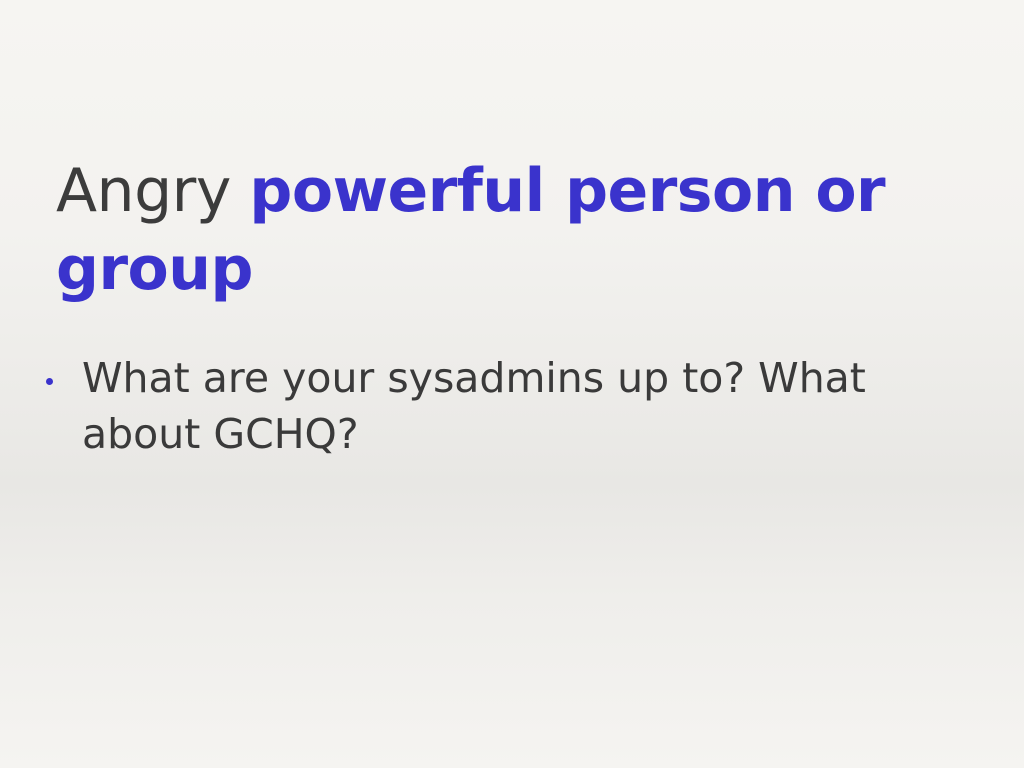 The height and width of the screenshot is (768, 1024). Describe the element at coordinates (153, 191) in the screenshot. I see `title-plain-text: Angry` at that location.